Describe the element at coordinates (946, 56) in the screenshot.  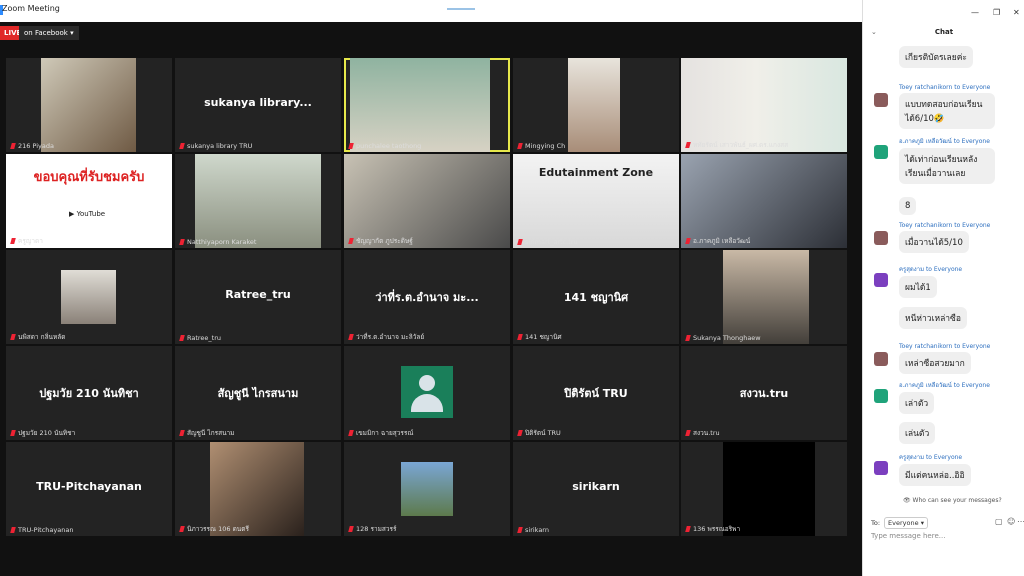
I see `chat-message: เกียรติบัตรเลยค่ะ` at that location.